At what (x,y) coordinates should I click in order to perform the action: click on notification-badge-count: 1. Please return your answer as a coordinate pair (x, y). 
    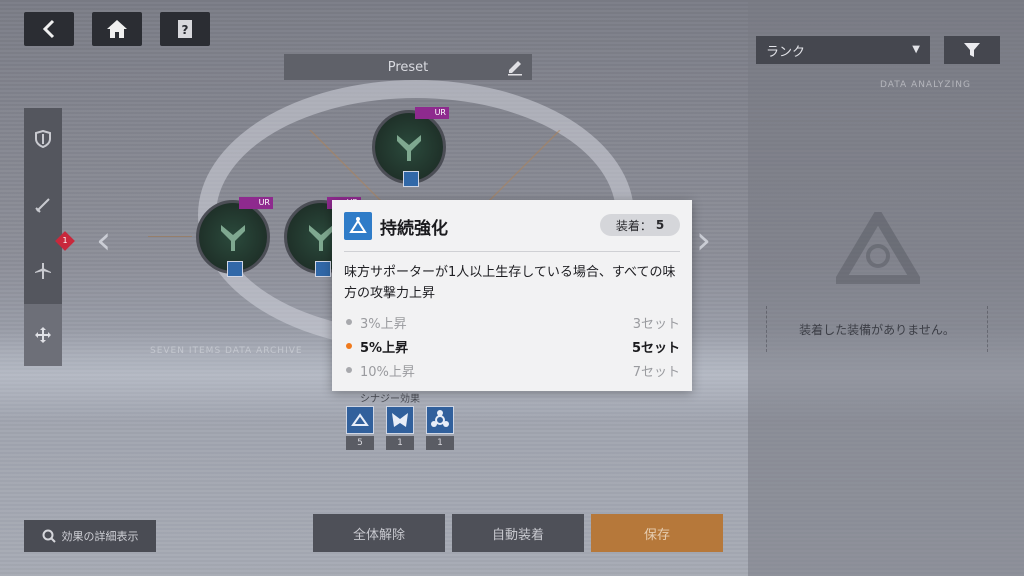
    Looking at the image, I should click on (65, 240).